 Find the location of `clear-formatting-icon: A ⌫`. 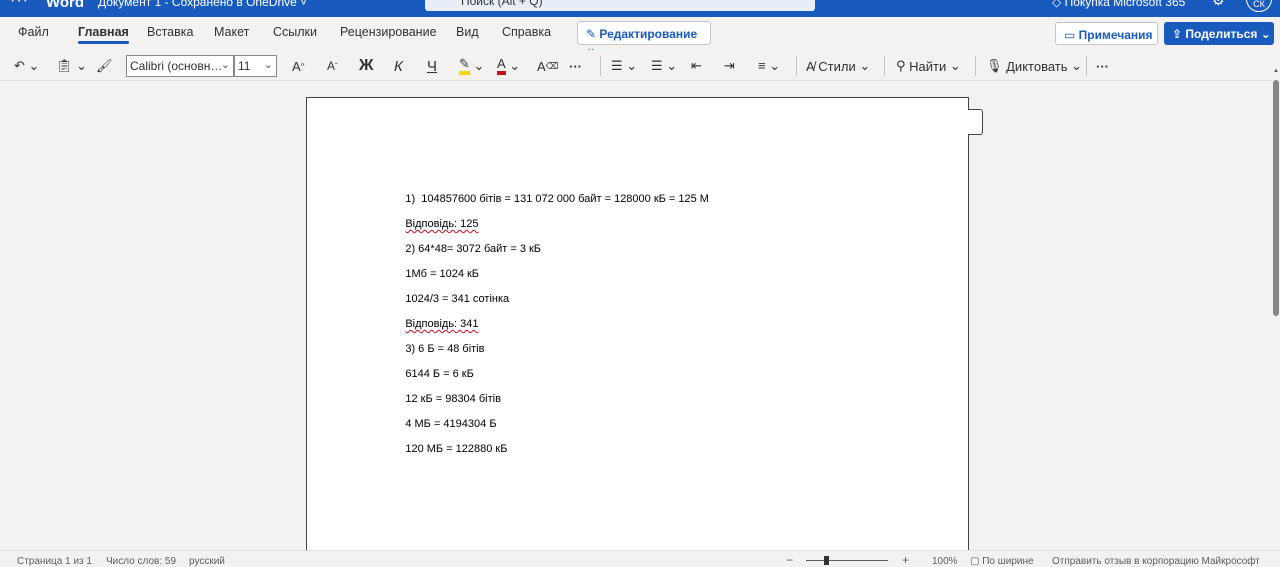

clear-formatting-icon: A ⌫ is located at coordinates (547, 66).